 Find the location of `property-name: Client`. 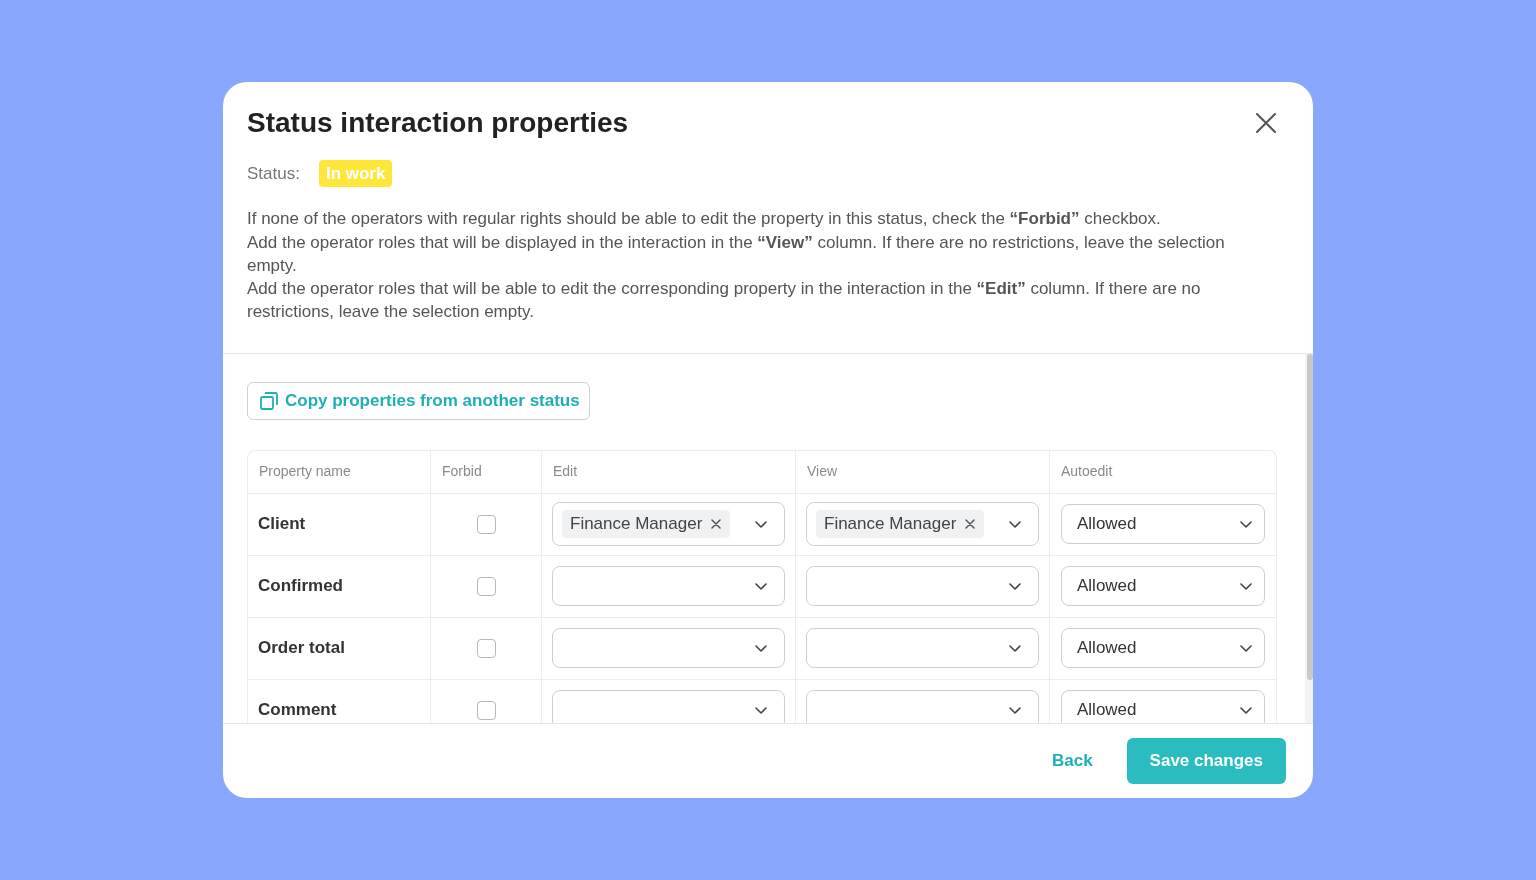

property-name: Client is located at coordinates (282, 524).